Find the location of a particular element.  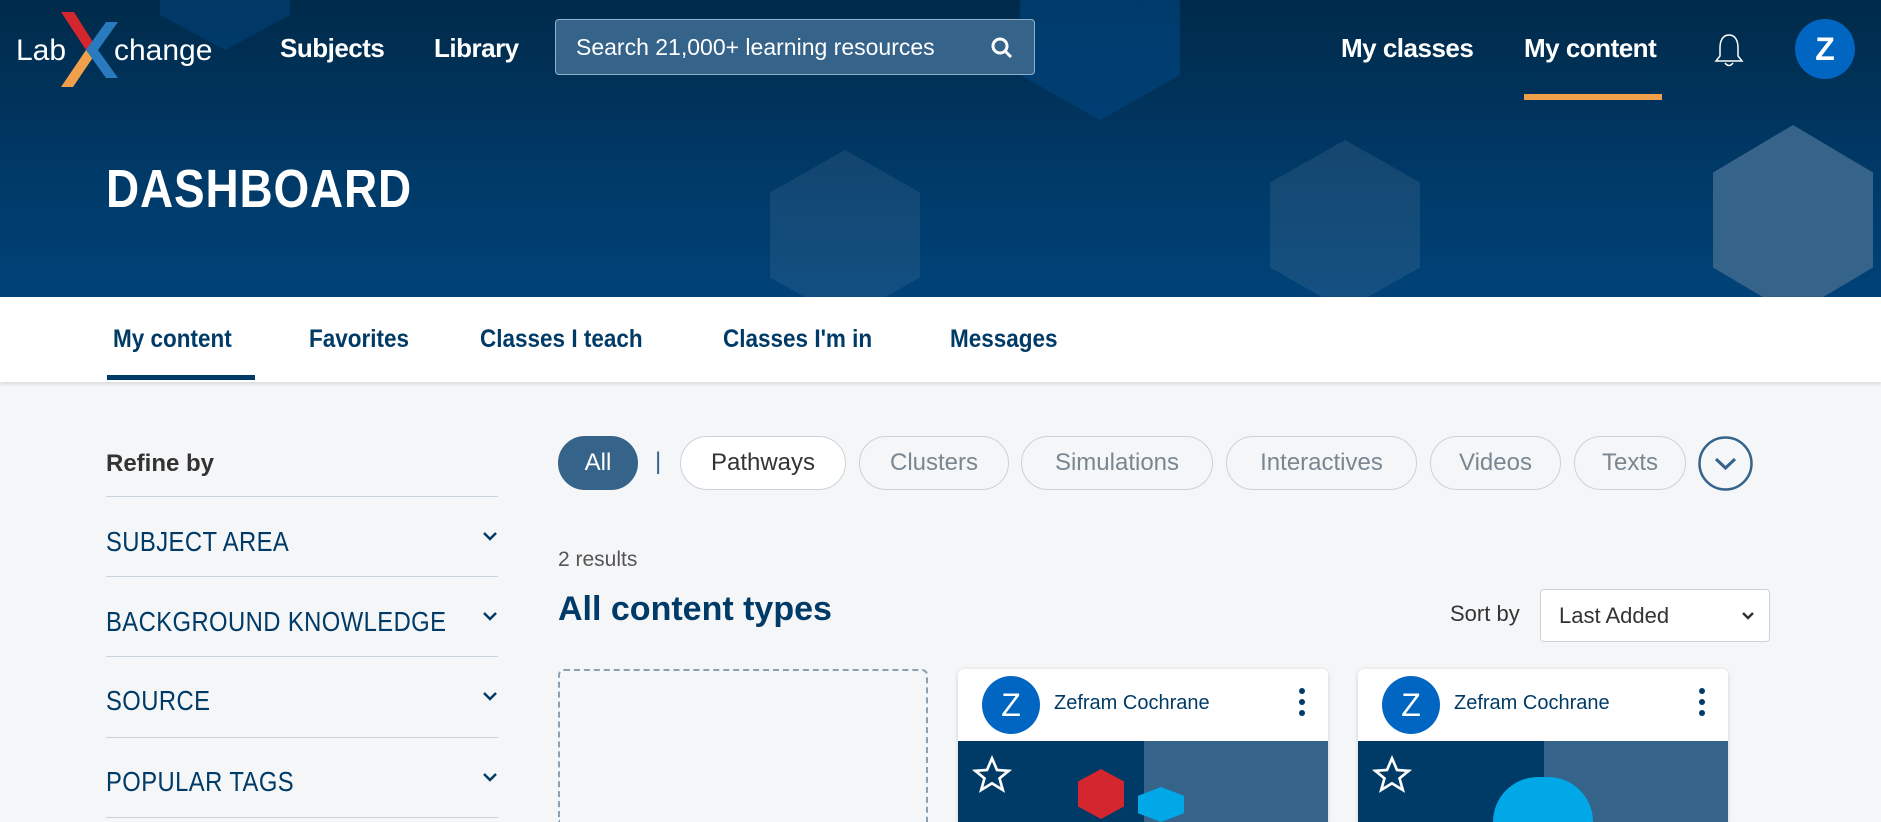

filter-texts: Texts is located at coordinates (1630, 463).